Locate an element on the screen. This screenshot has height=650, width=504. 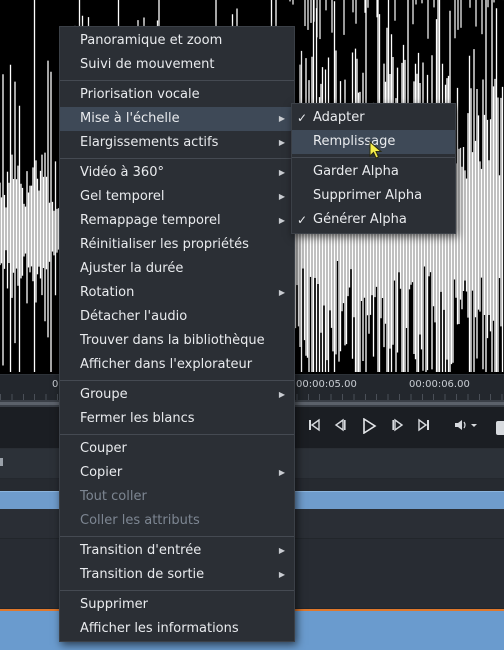
scaling-option-garder-alpha: Garder Alpha is located at coordinates (373, 172).